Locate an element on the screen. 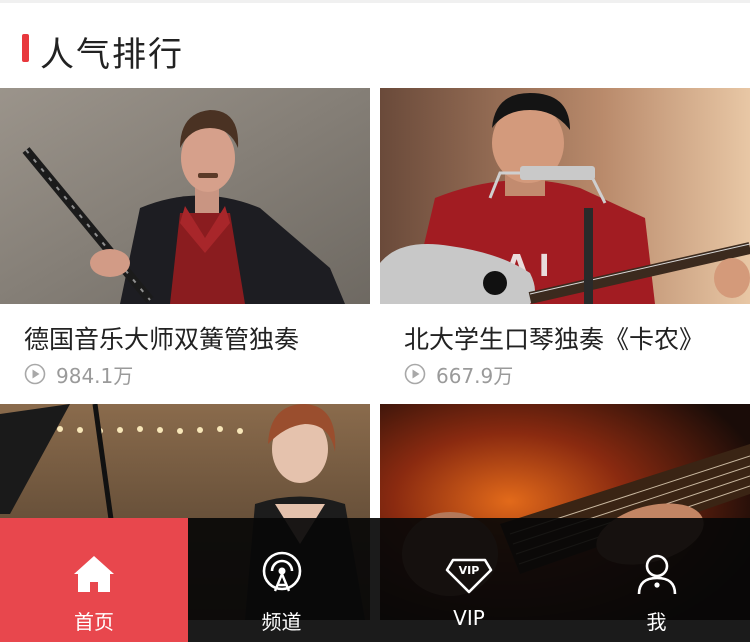 The width and height of the screenshot is (750, 642). tab-channel: 频道 is located at coordinates (281, 580).